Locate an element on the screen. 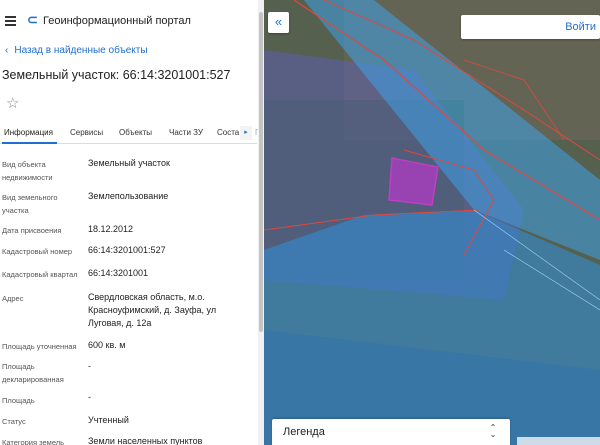 This screenshot has height=445, width=600. active-tab-indicator is located at coordinates (29, 143).